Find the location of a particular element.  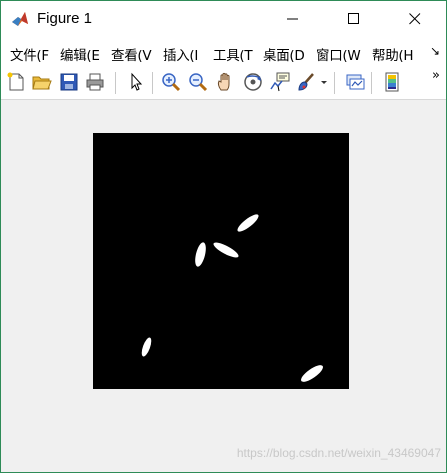

new-figure-icon is located at coordinates (16, 82).